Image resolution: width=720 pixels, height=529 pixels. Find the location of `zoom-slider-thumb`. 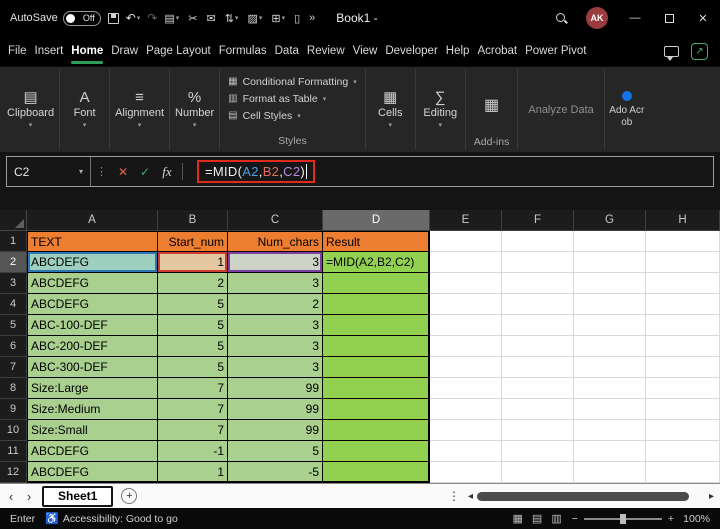

zoom-slider-thumb is located at coordinates (622, 518).